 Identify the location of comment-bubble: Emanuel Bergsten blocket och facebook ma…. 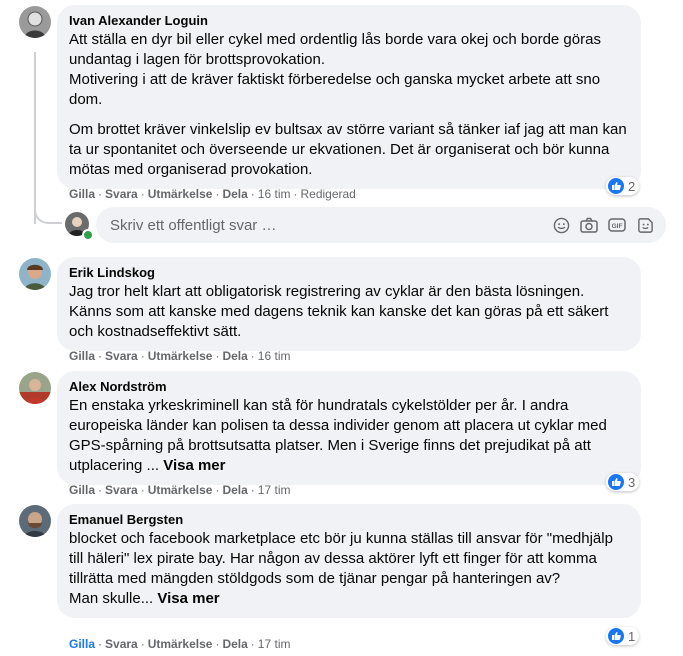
(349, 561).